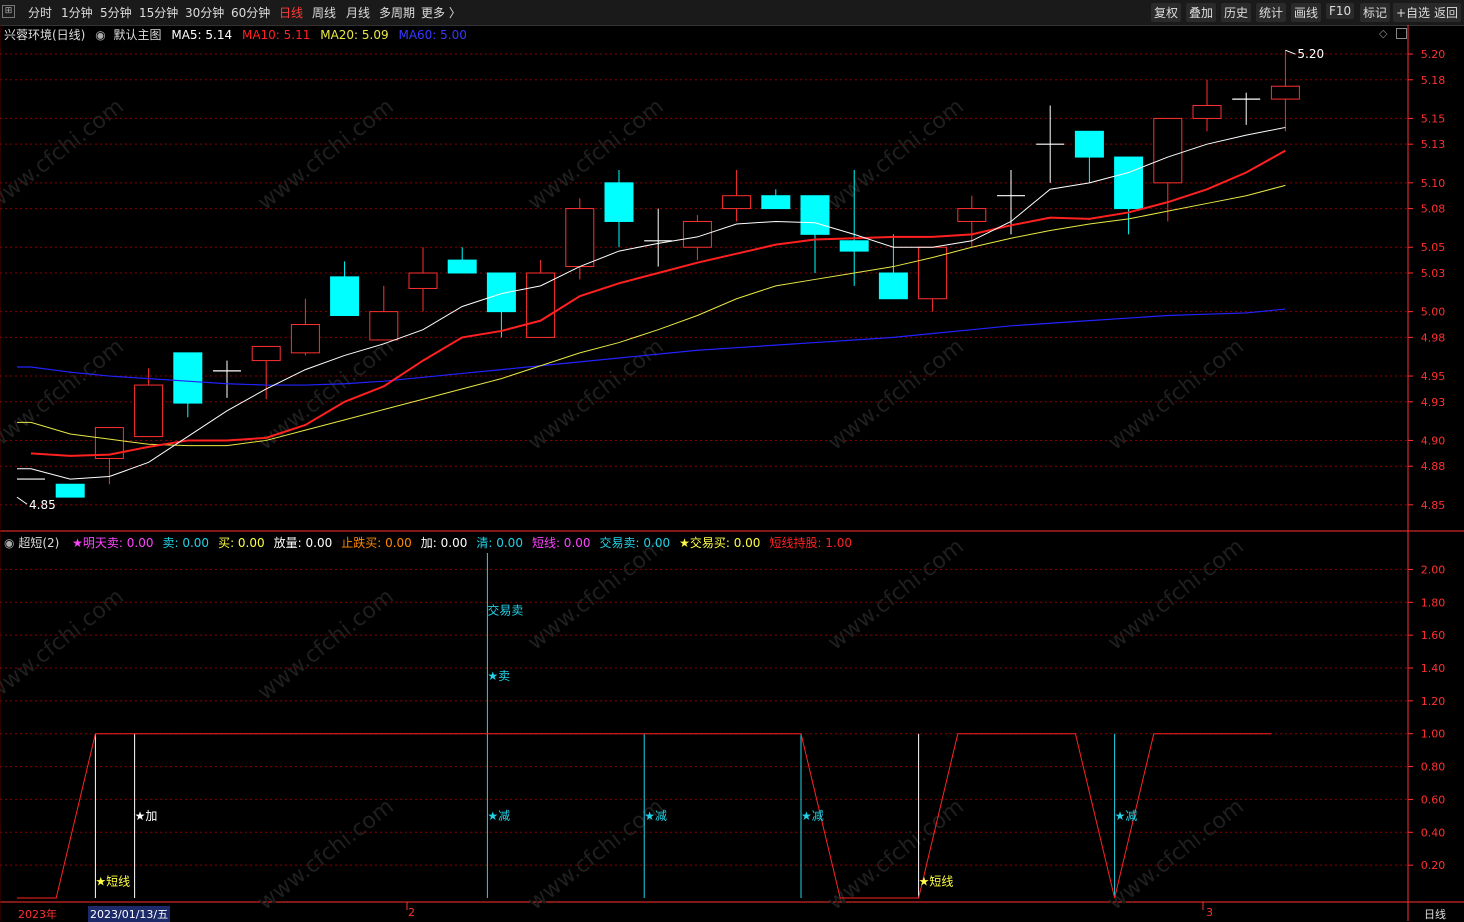 The height and width of the screenshot is (922, 1464). I want to click on year-label: 2023年, so click(37, 914).